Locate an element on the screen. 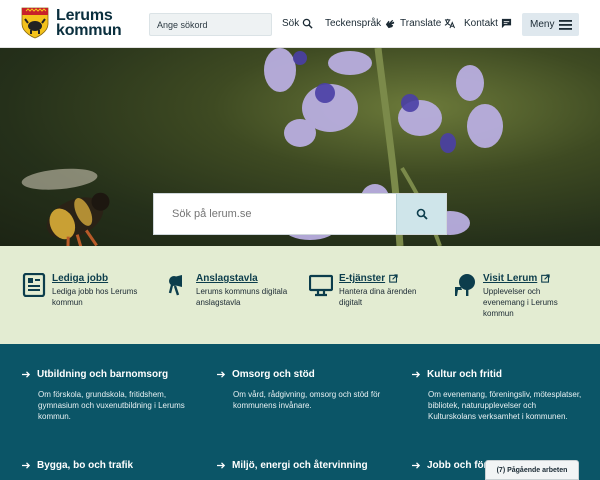 The height and width of the screenshot is (480, 600). category-title: Omsorg och stöd is located at coordinates (273, 374).